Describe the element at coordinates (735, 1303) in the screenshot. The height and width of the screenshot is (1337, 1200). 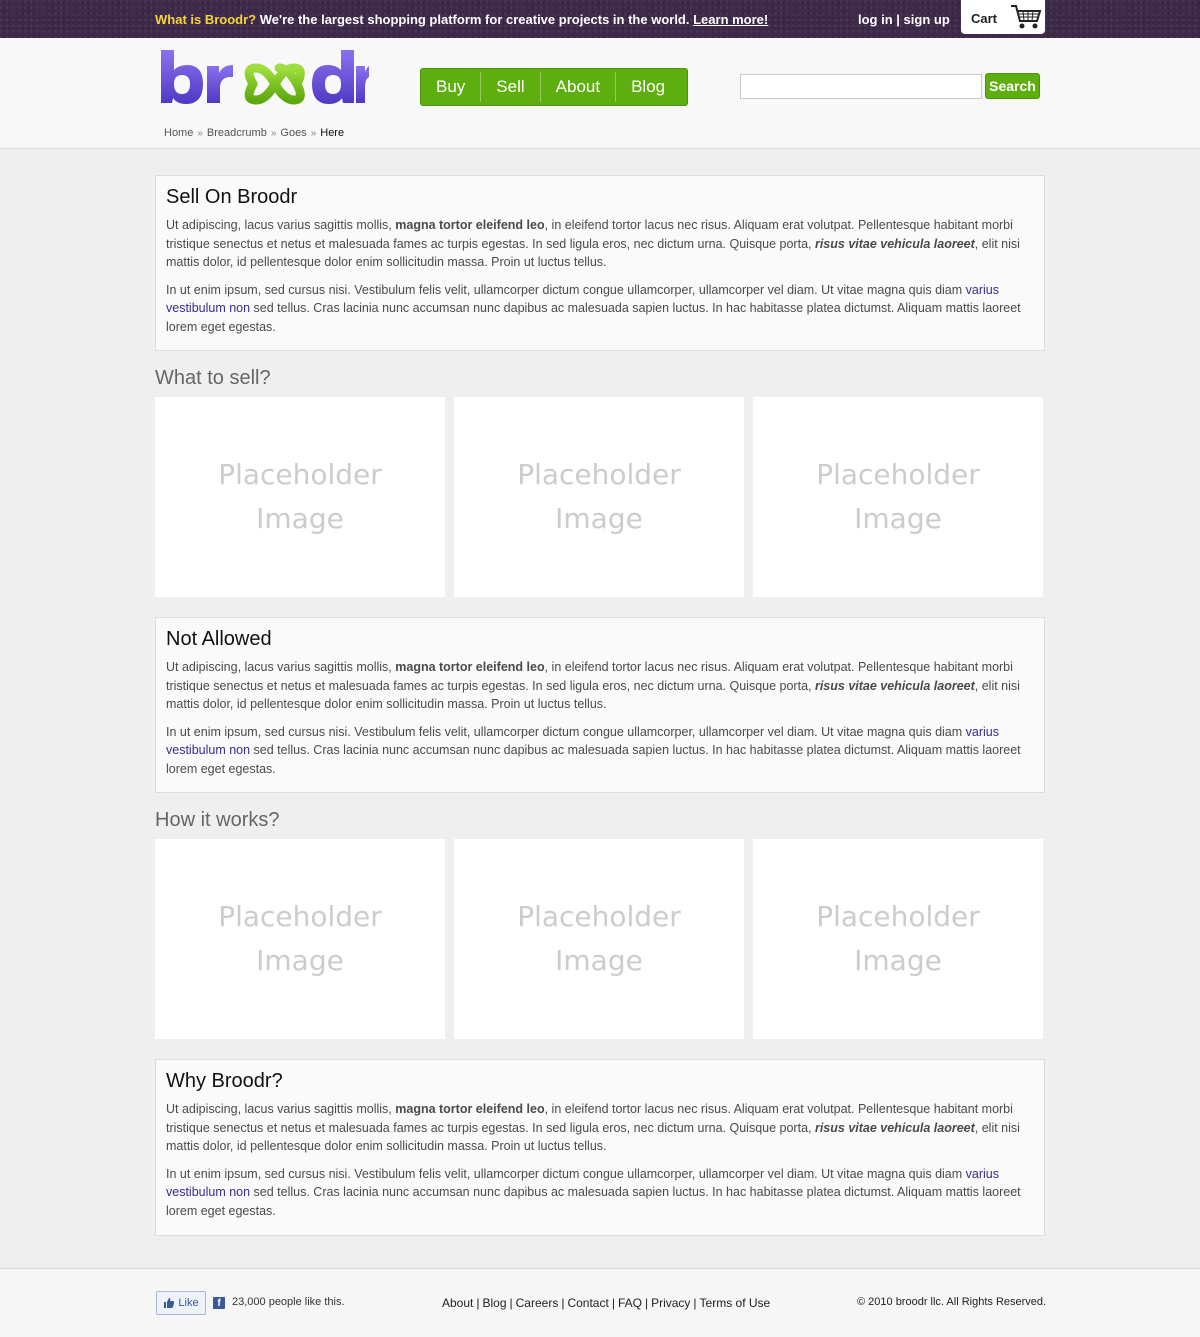
I see `footer-link-terms: Terms of Use` at that location.